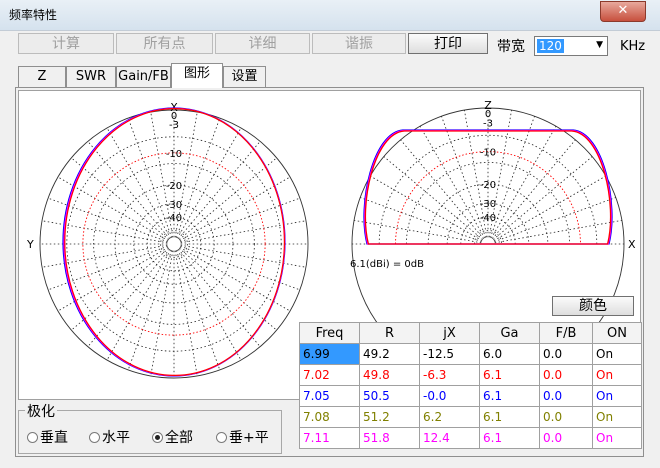 The image size is (660, 468). Describe the element at coordinates (511, 47) in the screenshot. I see `bandwidth-label: 带宽` at that location.